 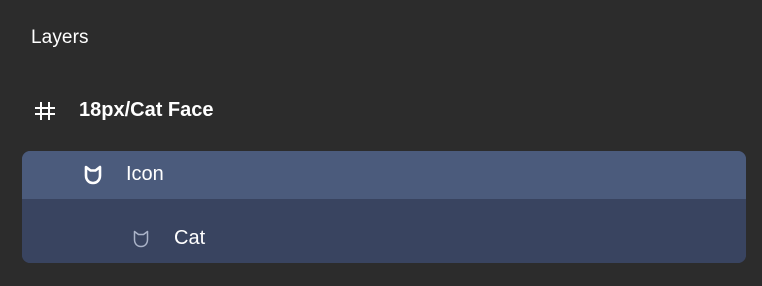 I want to click on panel-title: Layers, so click(x=60, y=37).